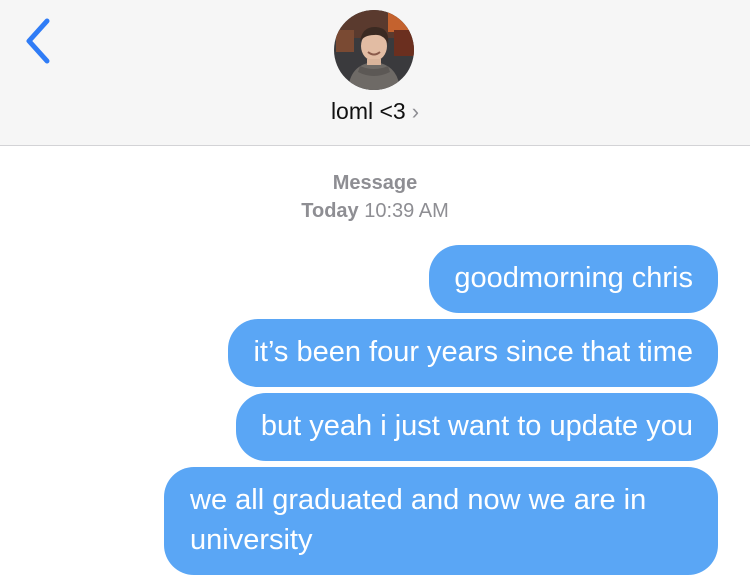 The height and width of the screenshot is (580, 750). Describe the element at coordinates (375, 183) in the screenshot. I see `service-label: Message` at that location.